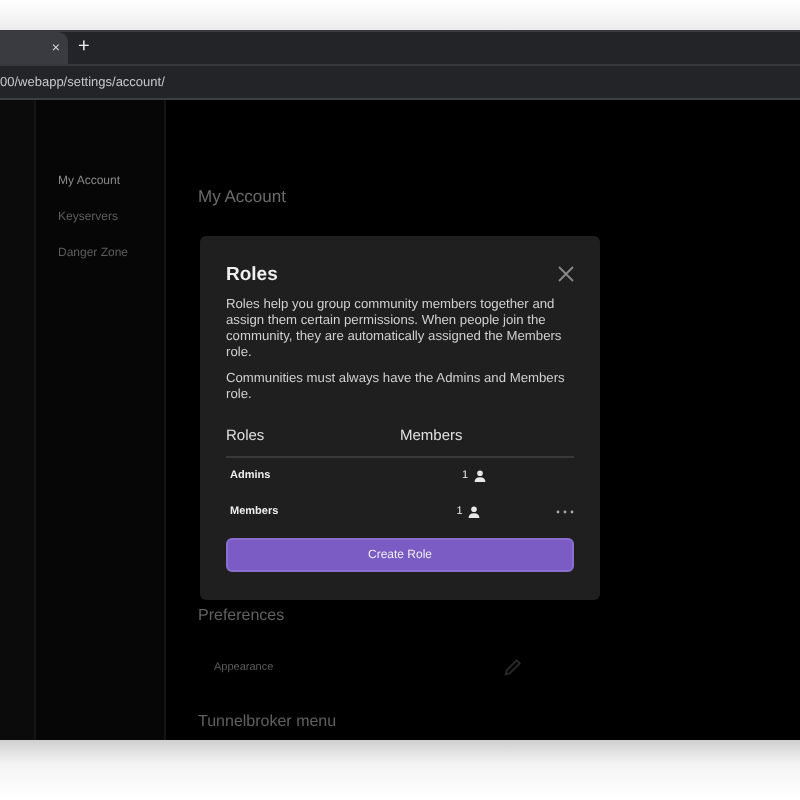 Image resolution: width=800 pixels, height=800 pixels. I want to click on section-heading: Tunnelbroker menu, so click(268, 721).